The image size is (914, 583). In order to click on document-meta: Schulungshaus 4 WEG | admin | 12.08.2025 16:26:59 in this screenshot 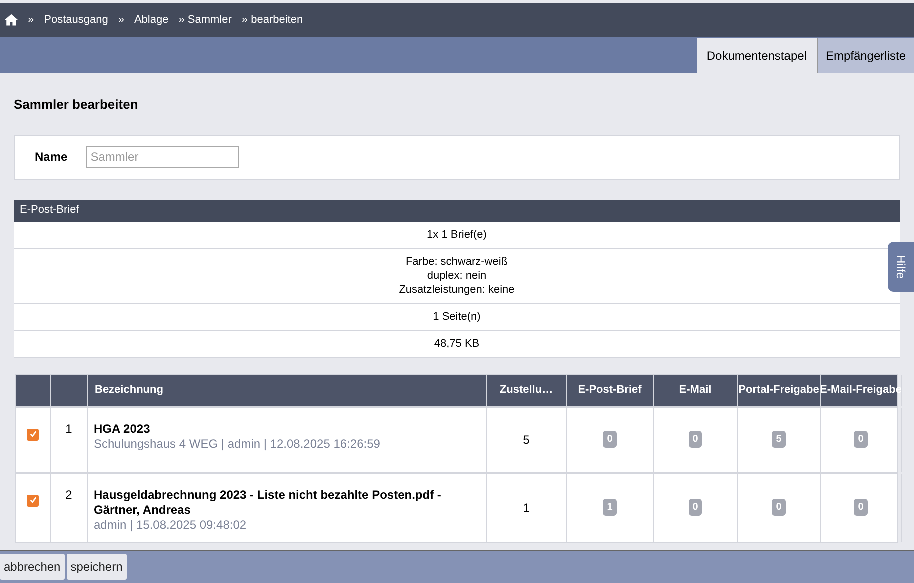, I will do `click(238, 444)`.